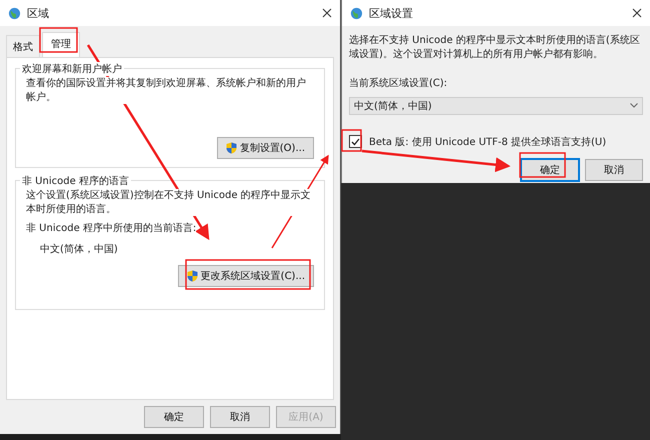 The width and height of the screenshot is (650, 440). I want to click on group-title: 欢迎屏幕和新用户帐户, so click(72, 69).